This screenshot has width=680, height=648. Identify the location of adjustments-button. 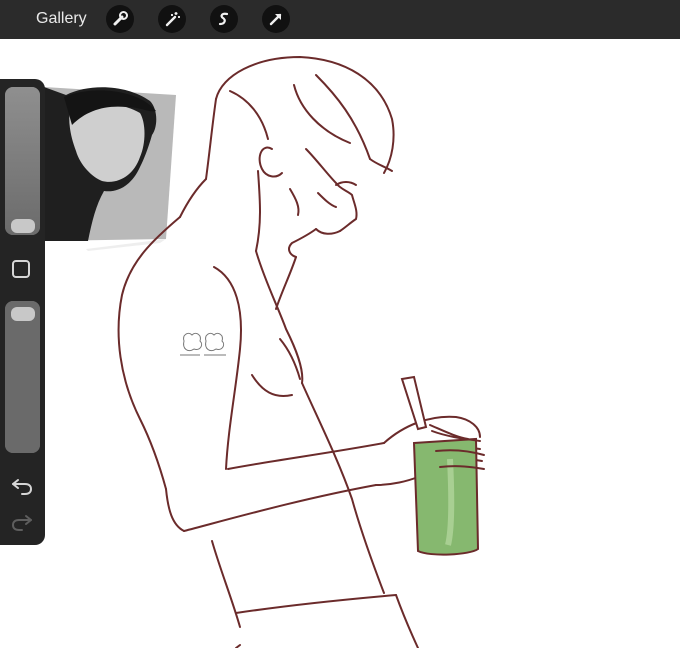
(172, 19).